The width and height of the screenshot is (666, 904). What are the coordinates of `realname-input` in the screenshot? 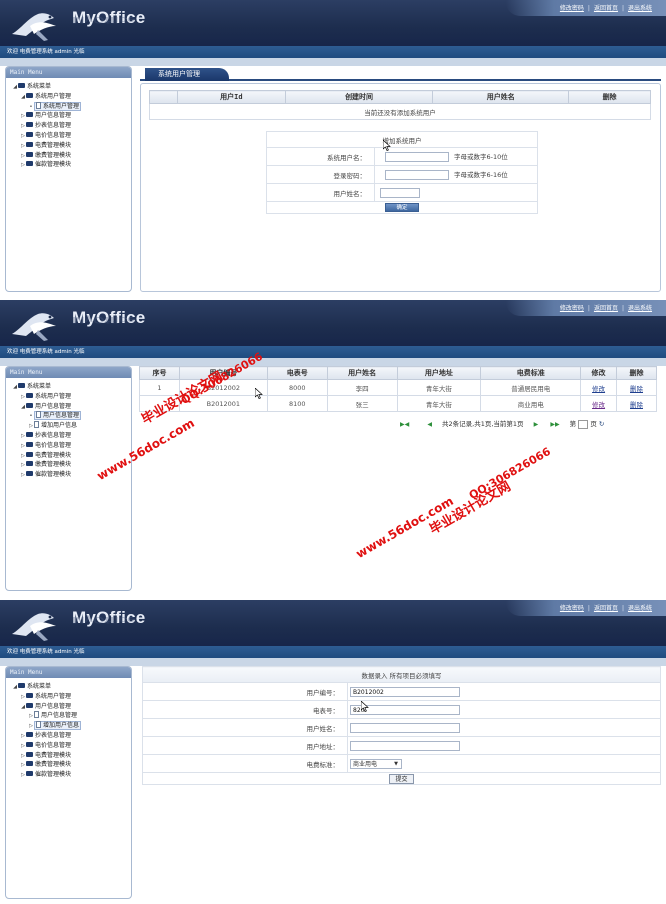 It's located at (400, 192).